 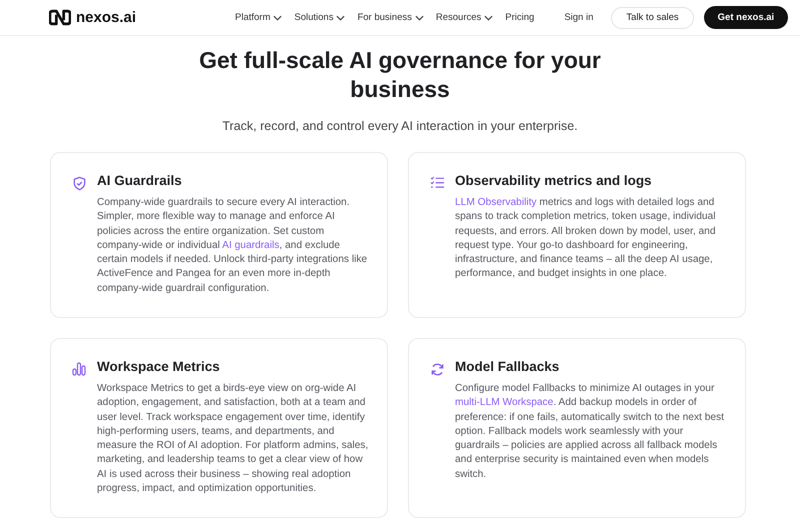 I want to click on nav-link: For business, so click(x=390, y=17).